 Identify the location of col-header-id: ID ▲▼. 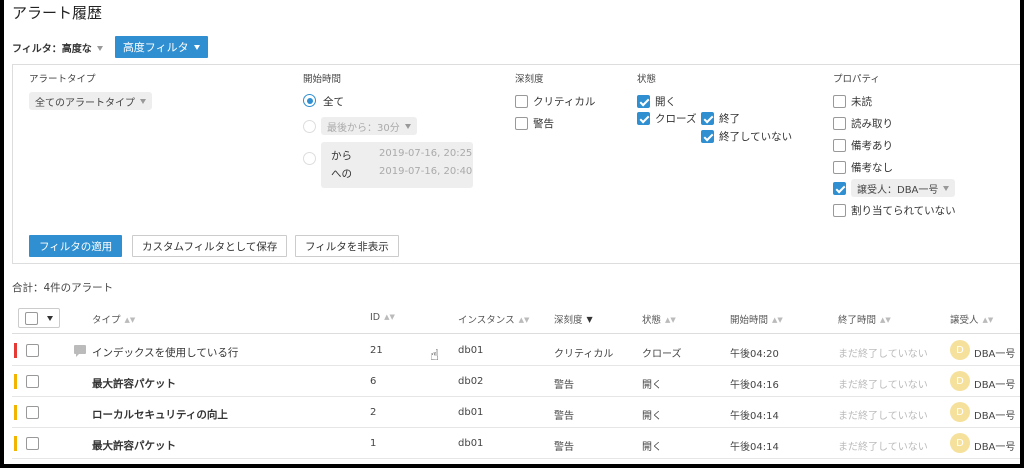
(382, 317).